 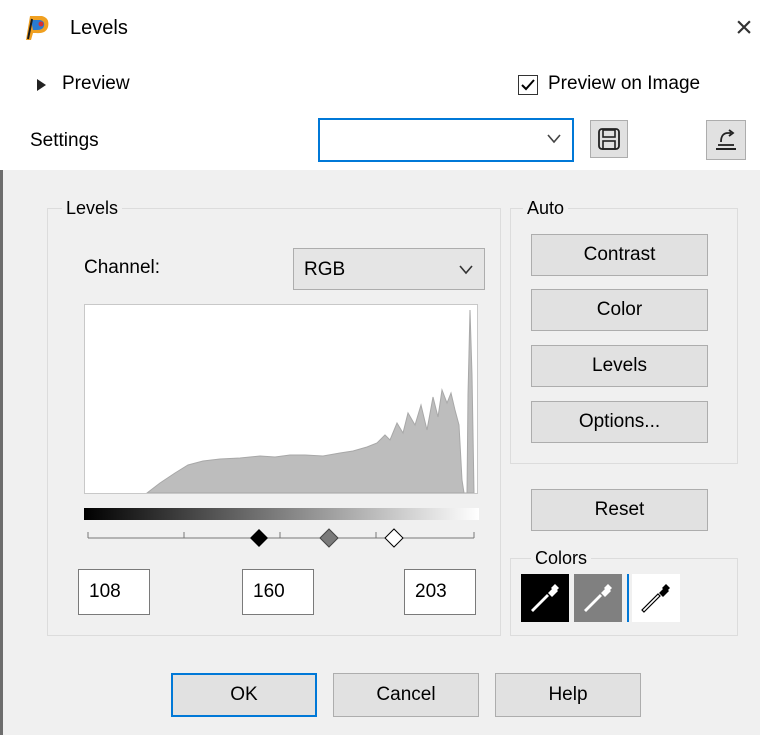 I want to click on input-level-slider, so click(x=282, y=539).